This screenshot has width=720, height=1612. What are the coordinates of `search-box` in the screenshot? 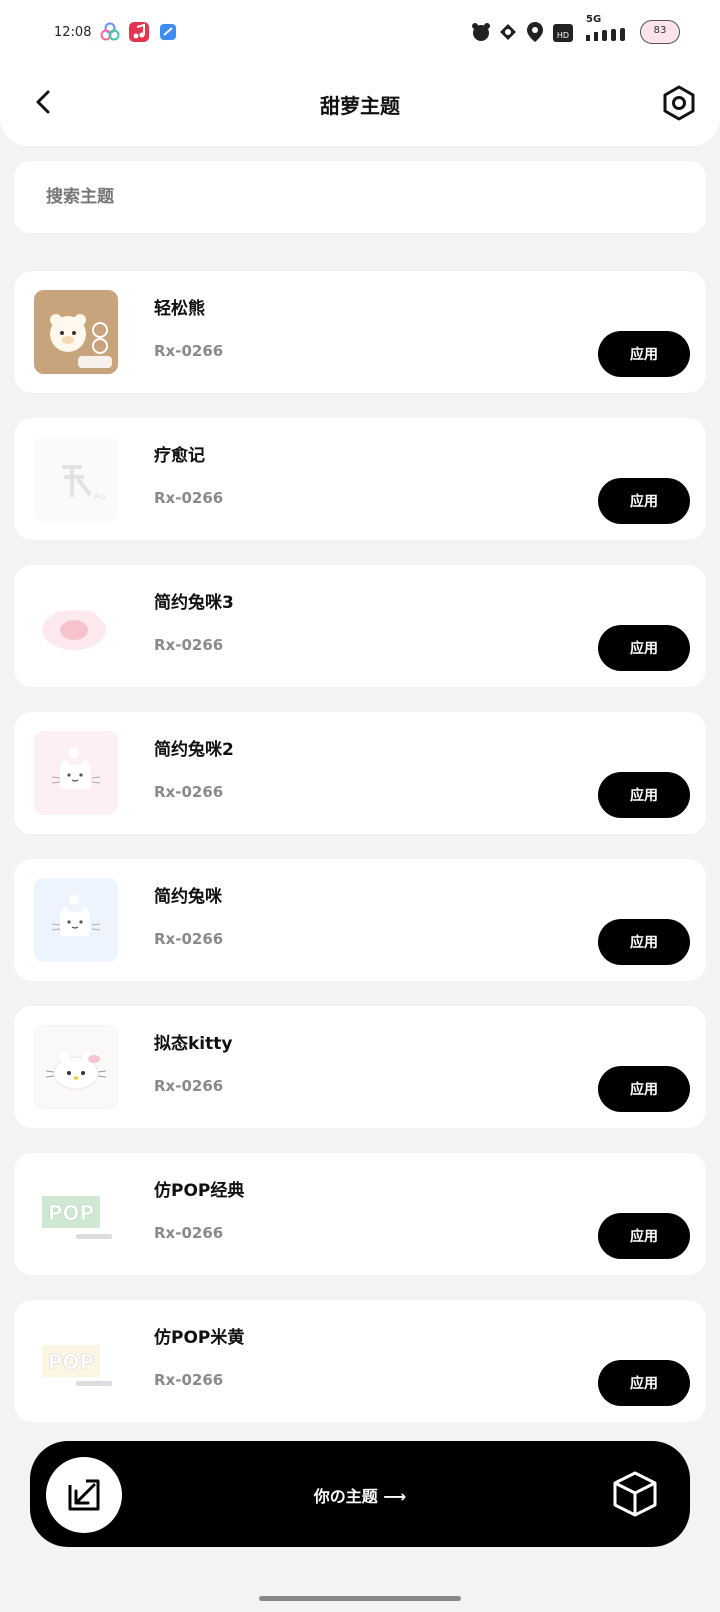 It's located at (360, 197).